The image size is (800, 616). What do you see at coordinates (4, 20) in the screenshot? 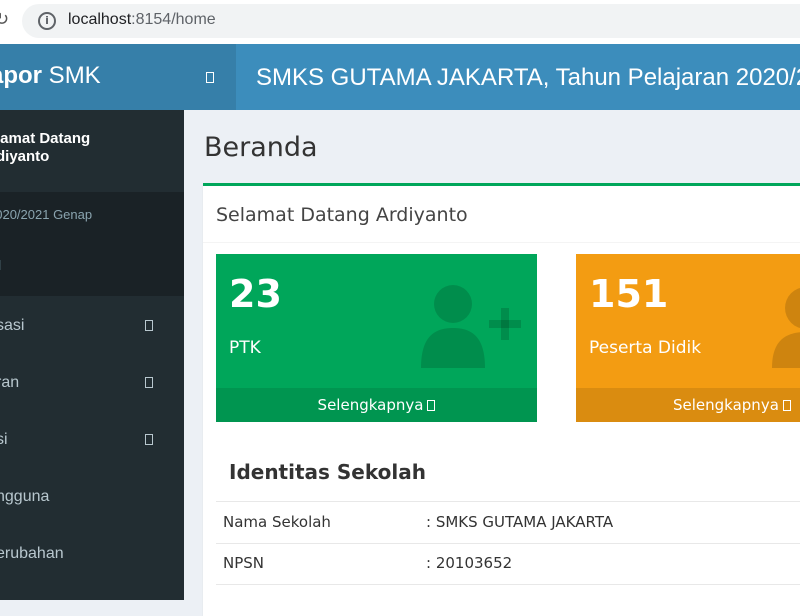
I see `reload-icon: ↻` at bounding box center [4, 20].